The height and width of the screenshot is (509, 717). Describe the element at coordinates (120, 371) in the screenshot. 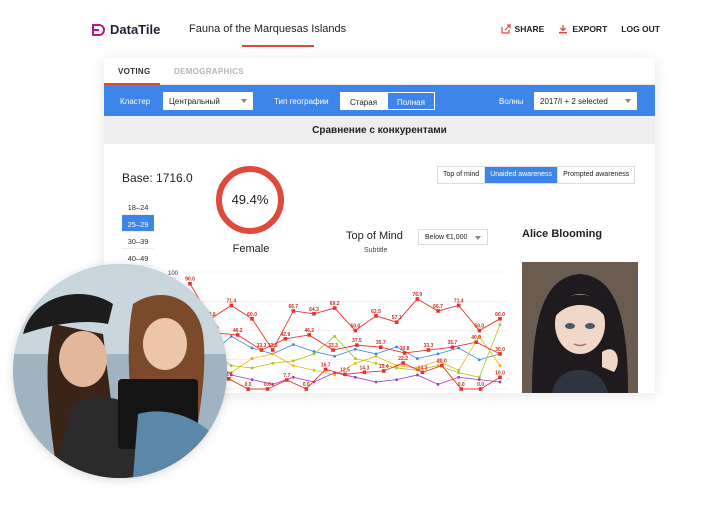

I see `hero-photo` at that location.